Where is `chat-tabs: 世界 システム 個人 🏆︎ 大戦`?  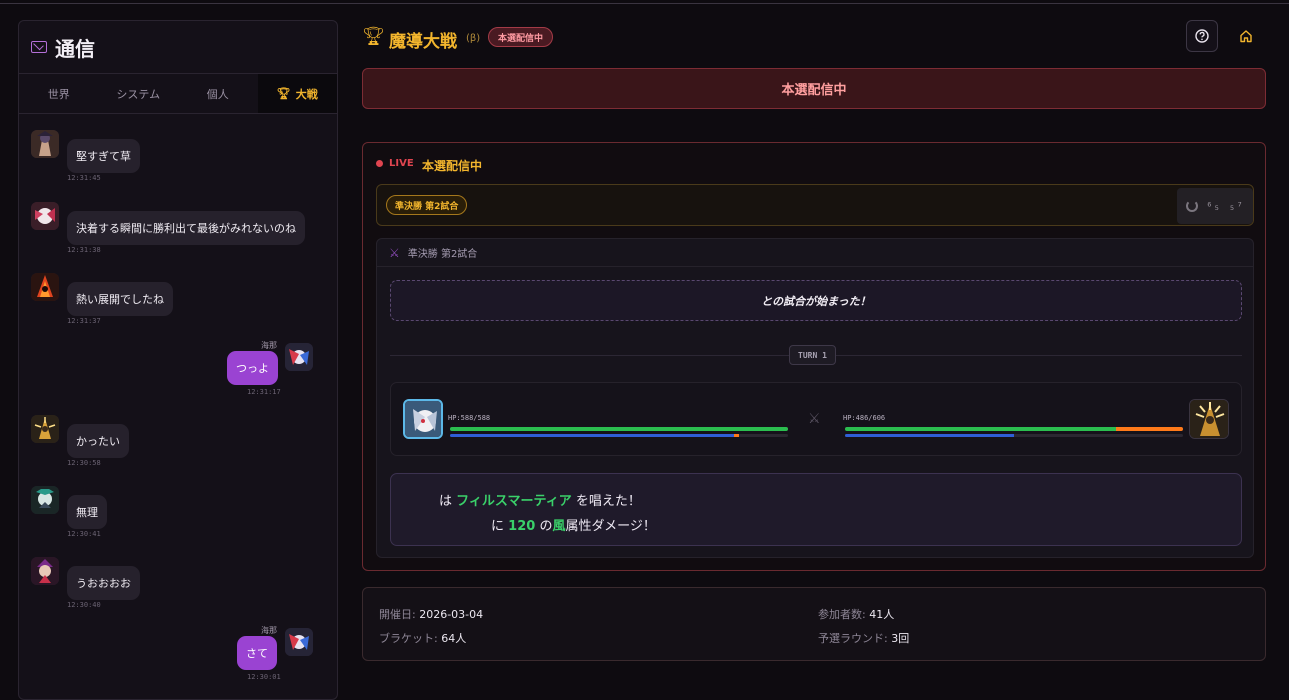
chat-tabs: 世界 システム 個人 🏆︎ 大戦 is located at coordinates (178, 94).